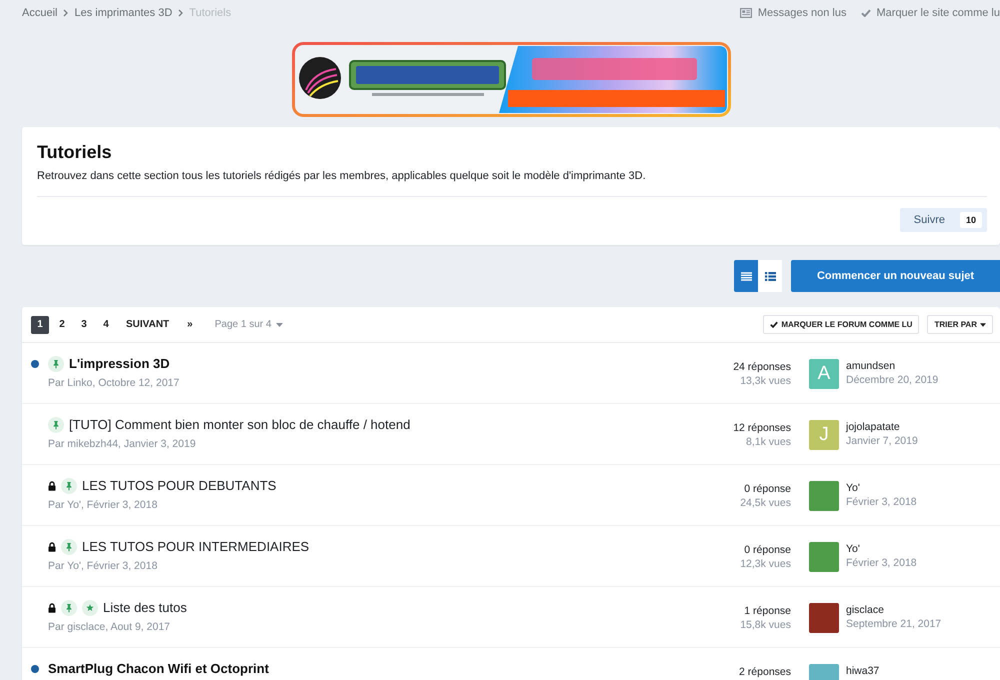  I want to click on reply-count: 12 réponses, so click(762, 428).